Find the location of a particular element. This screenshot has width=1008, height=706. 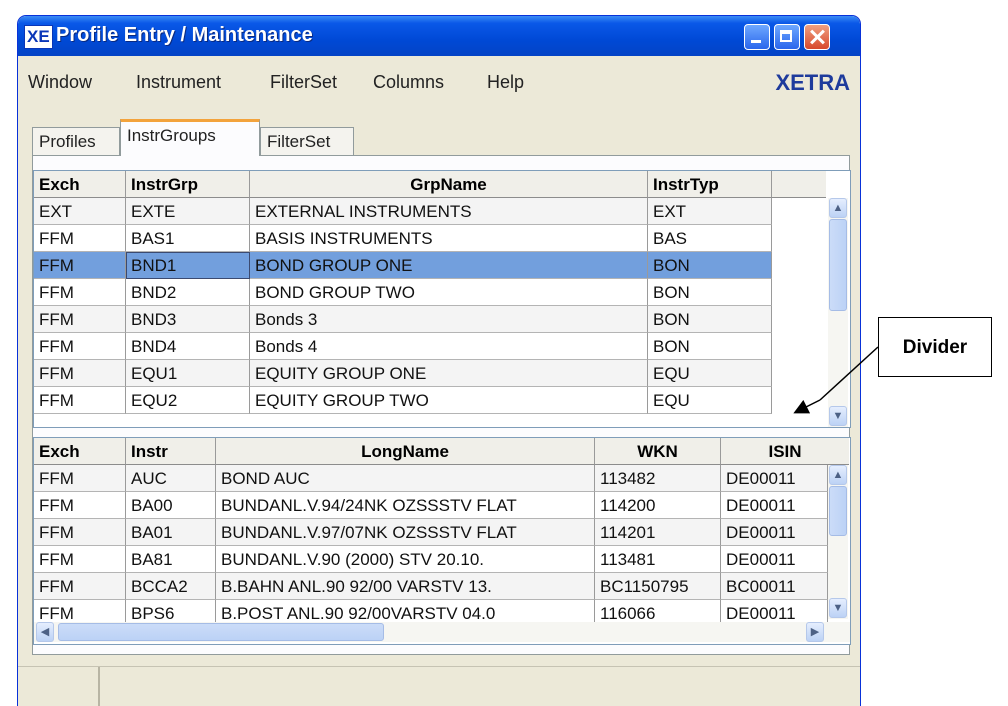

arrow-icon is located at coordinates (807, 406).